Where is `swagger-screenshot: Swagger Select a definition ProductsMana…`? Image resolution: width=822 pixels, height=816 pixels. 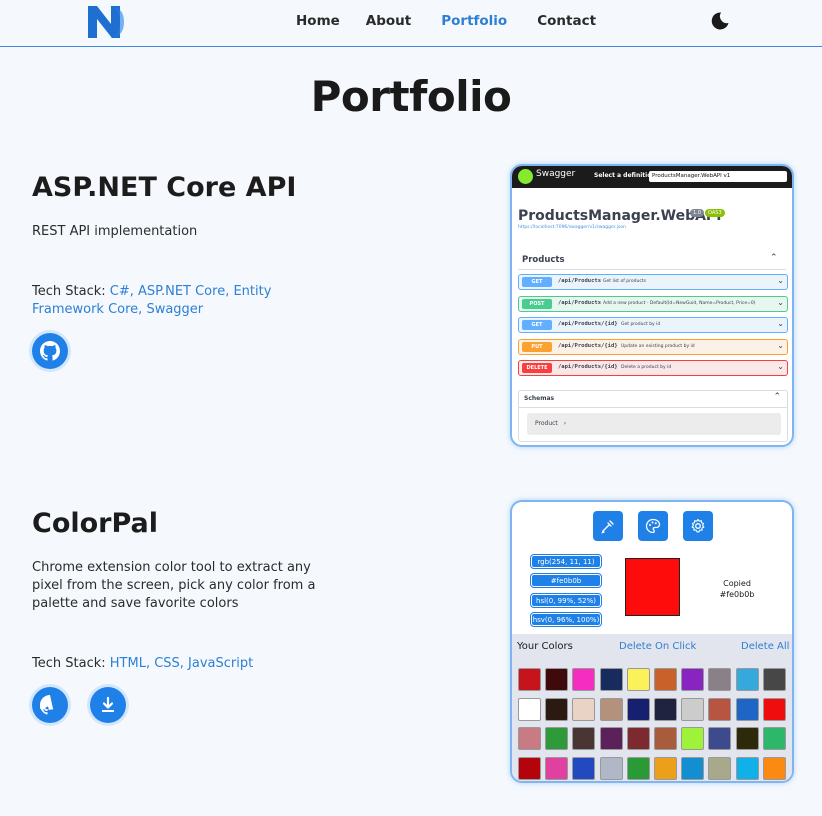 swagger-screenshot: Swagger Select a definition ProductsMana… is located at coordinates (652, 305).